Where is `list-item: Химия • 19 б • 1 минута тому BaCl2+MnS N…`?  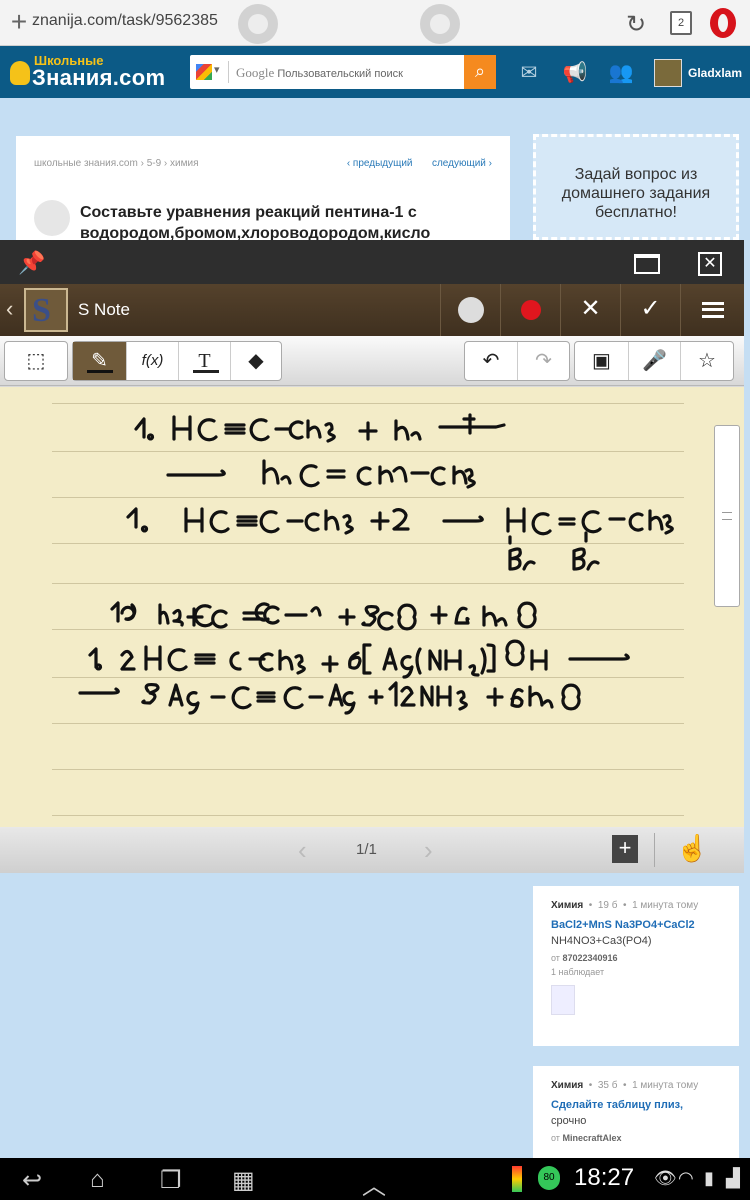 list-item: Химия • 19 б • 1 минута тому BaCl2+MnS N… is located at coordinates (636, 966).